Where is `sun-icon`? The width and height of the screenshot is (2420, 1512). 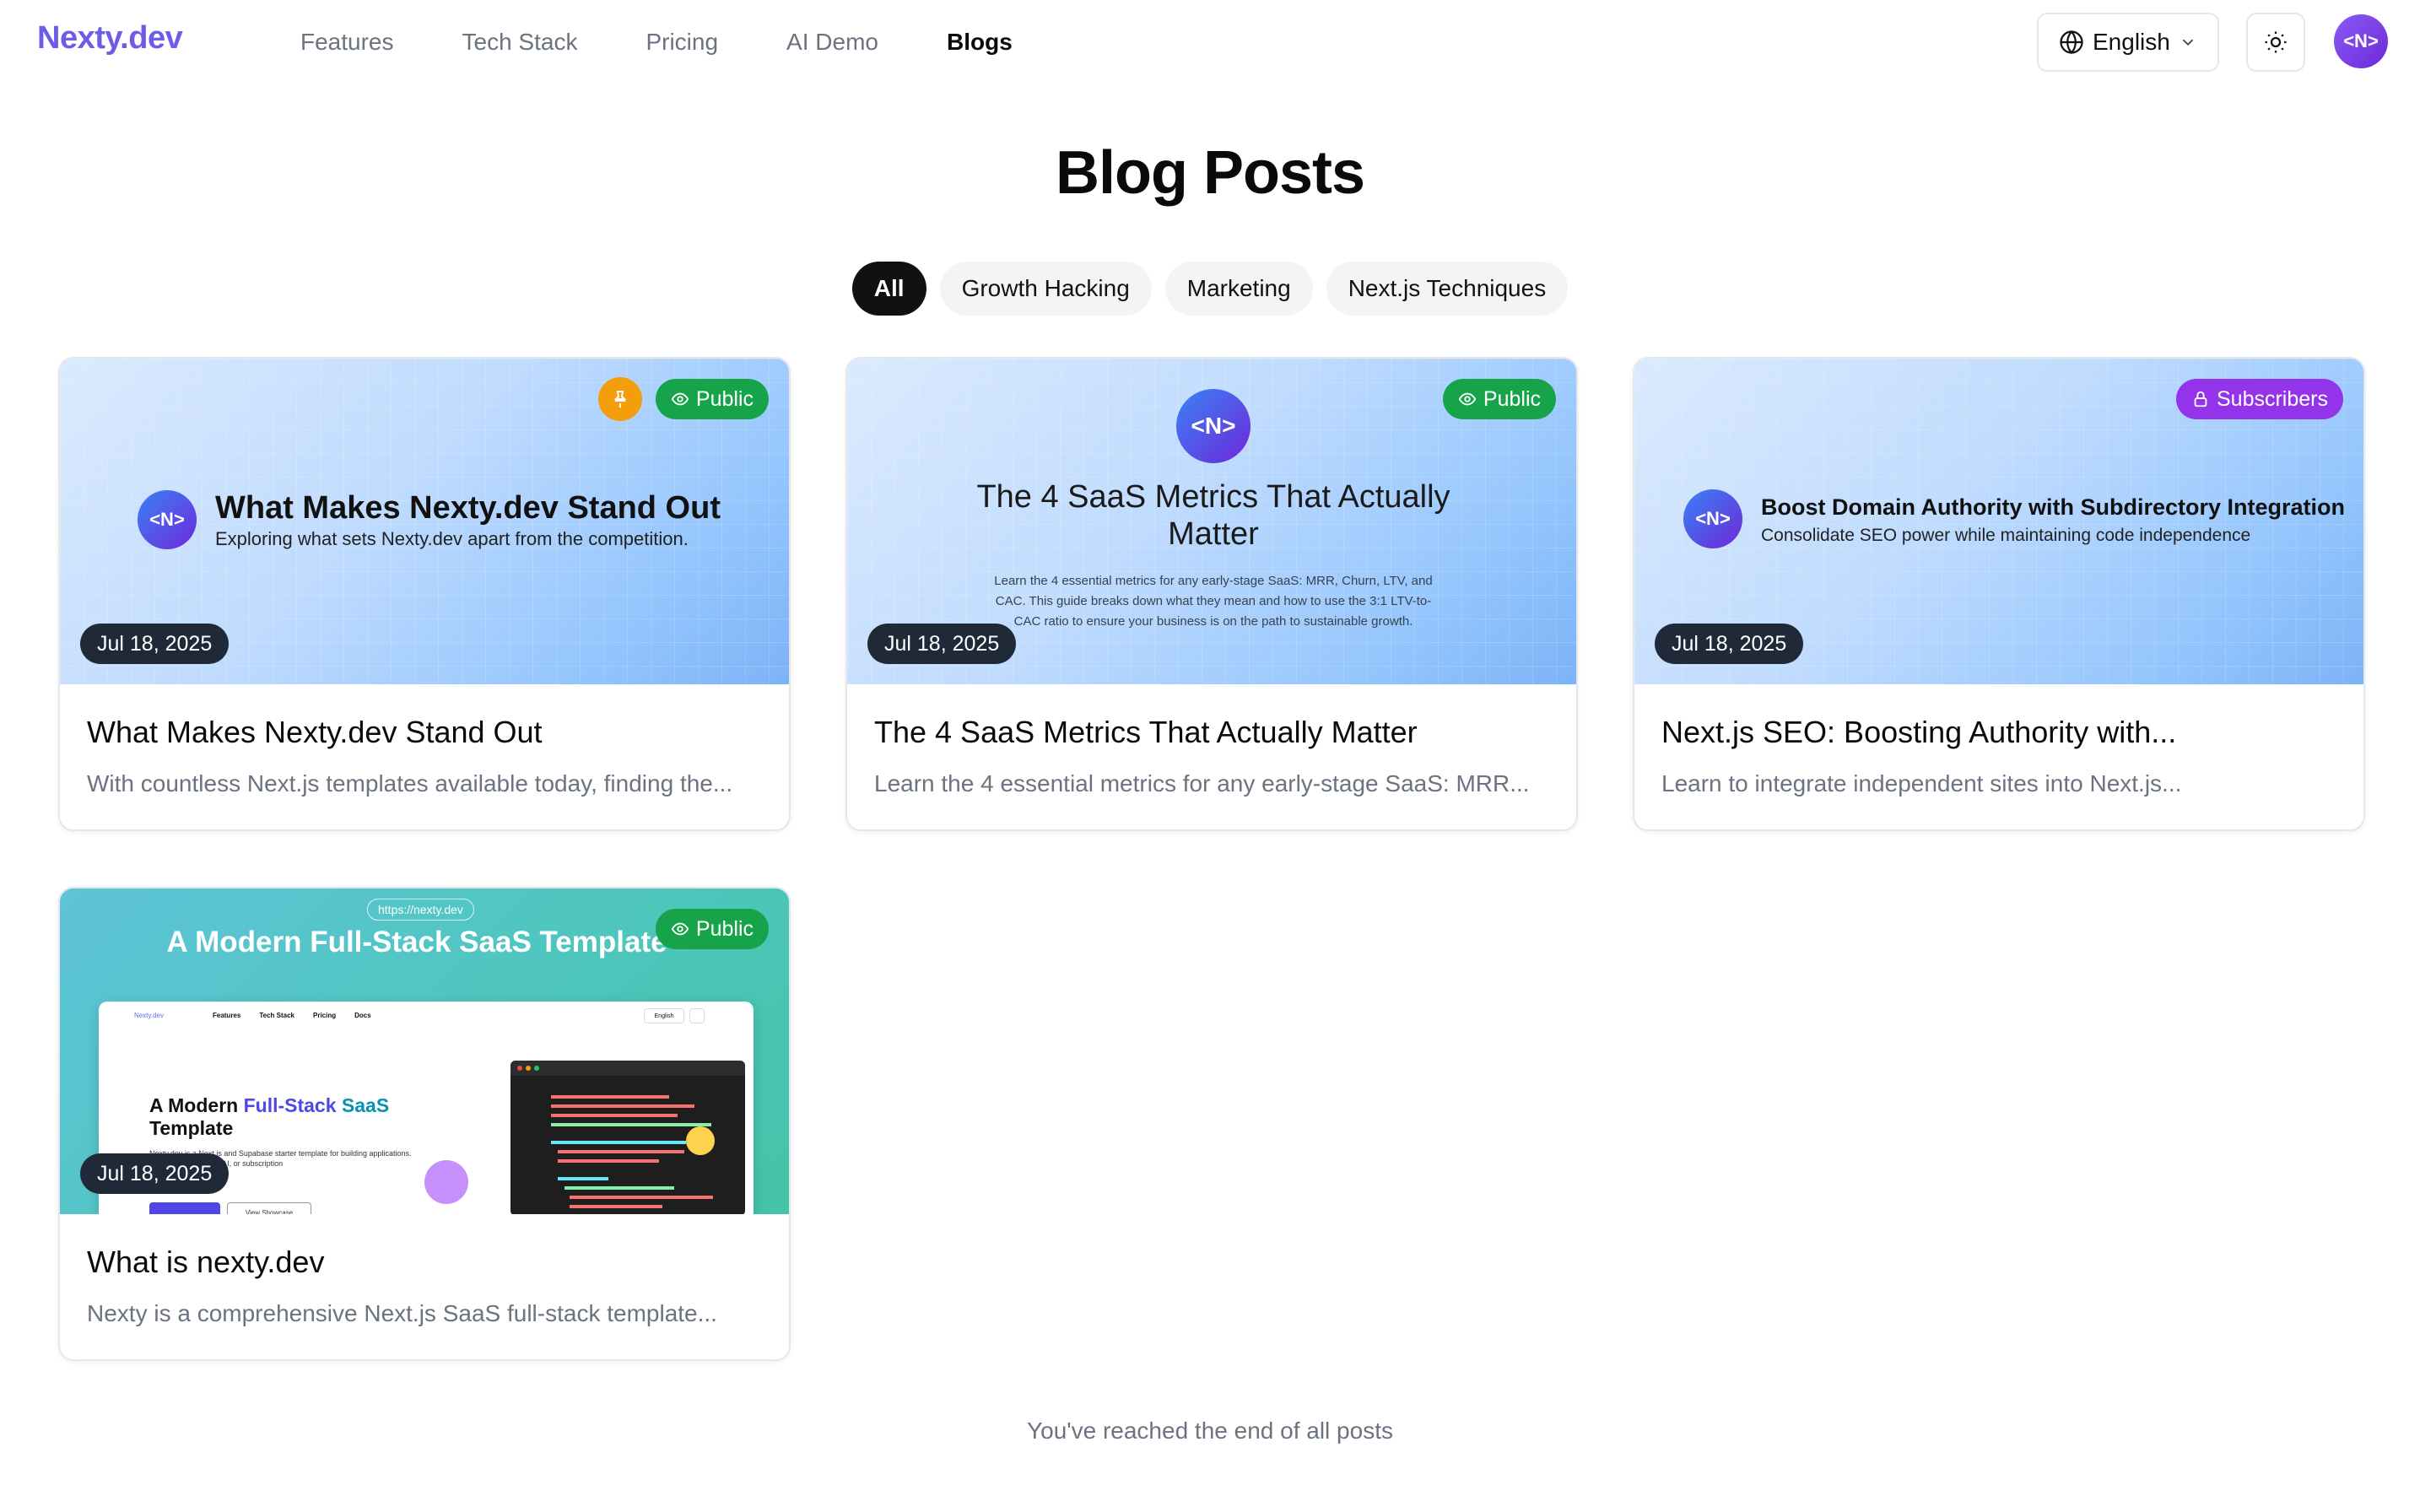 sun-icon is located at coordinates (2276, 42).